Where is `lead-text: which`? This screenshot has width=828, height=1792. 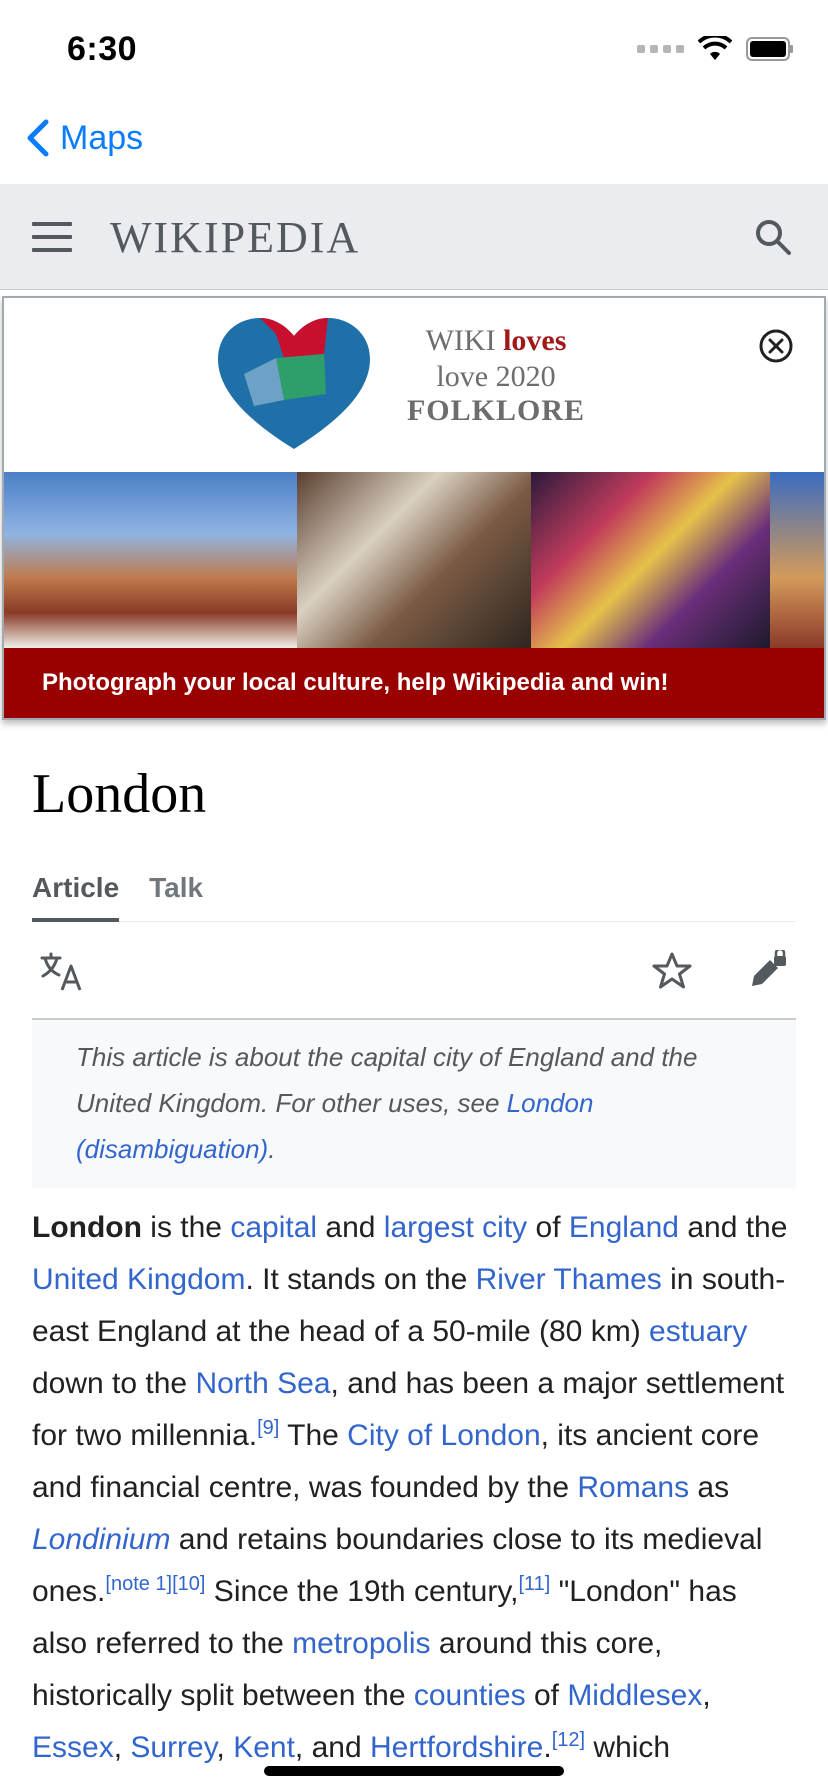 lead-text: which is located at coordinates (628, 1747).